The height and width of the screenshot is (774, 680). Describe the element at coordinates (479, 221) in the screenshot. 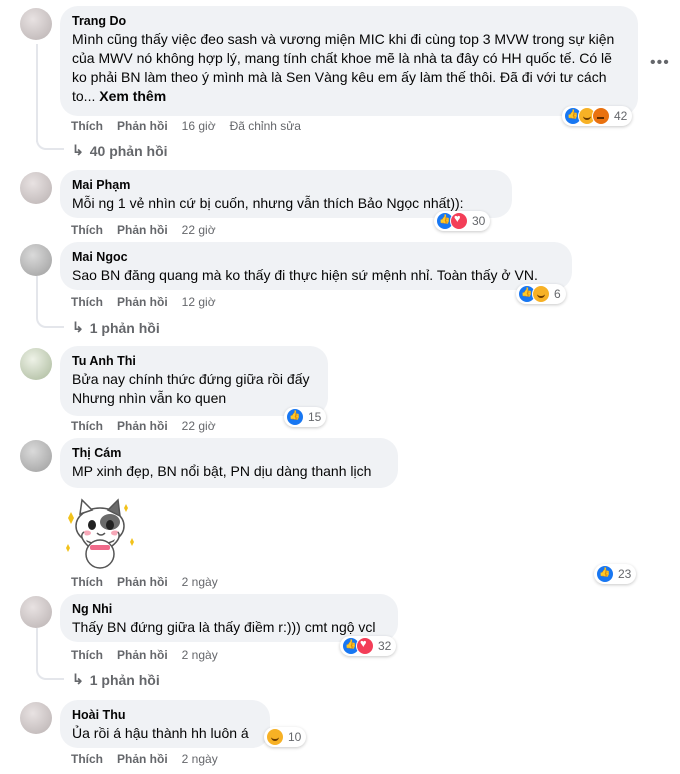

I see `reaction-count: 30` at that location.